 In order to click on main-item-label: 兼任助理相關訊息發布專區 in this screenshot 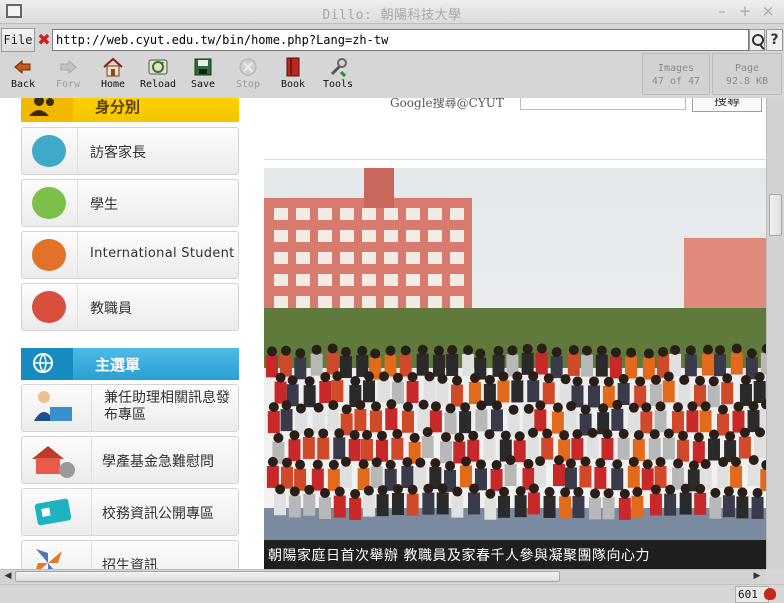, I will do `click(167, 406)`.